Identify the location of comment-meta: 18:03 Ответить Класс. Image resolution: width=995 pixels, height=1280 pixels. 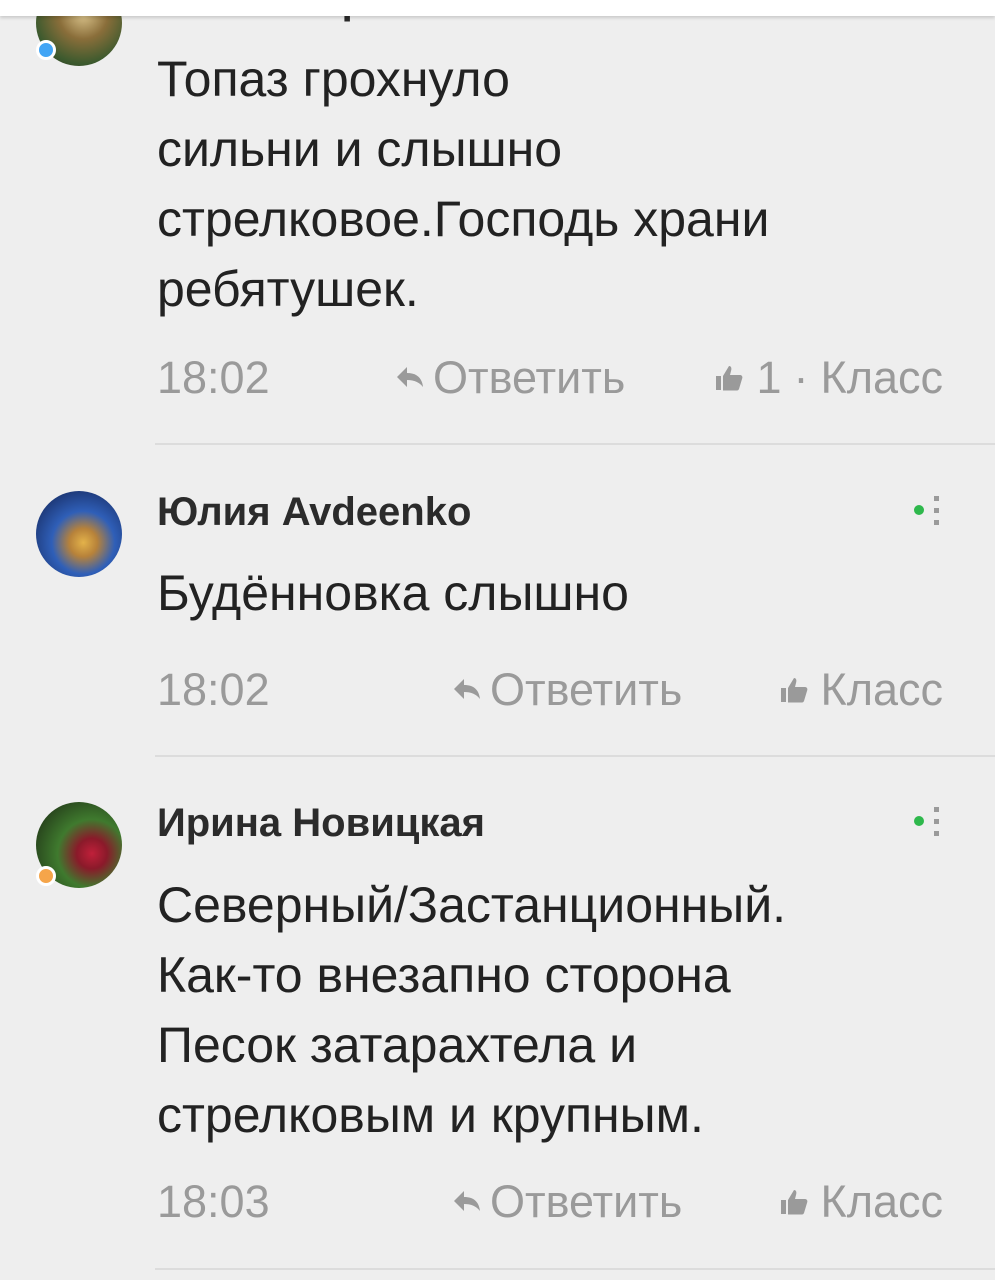
(550, 1206).